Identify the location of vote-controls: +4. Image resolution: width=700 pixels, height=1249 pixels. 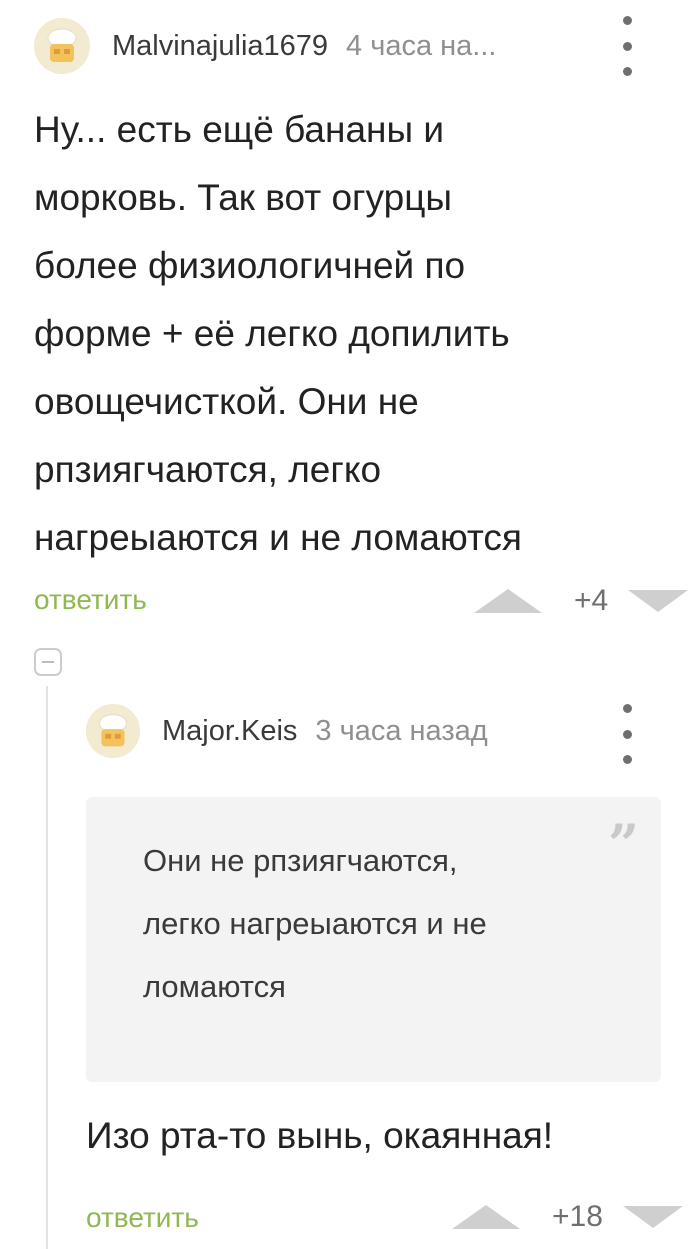
(581, 601).